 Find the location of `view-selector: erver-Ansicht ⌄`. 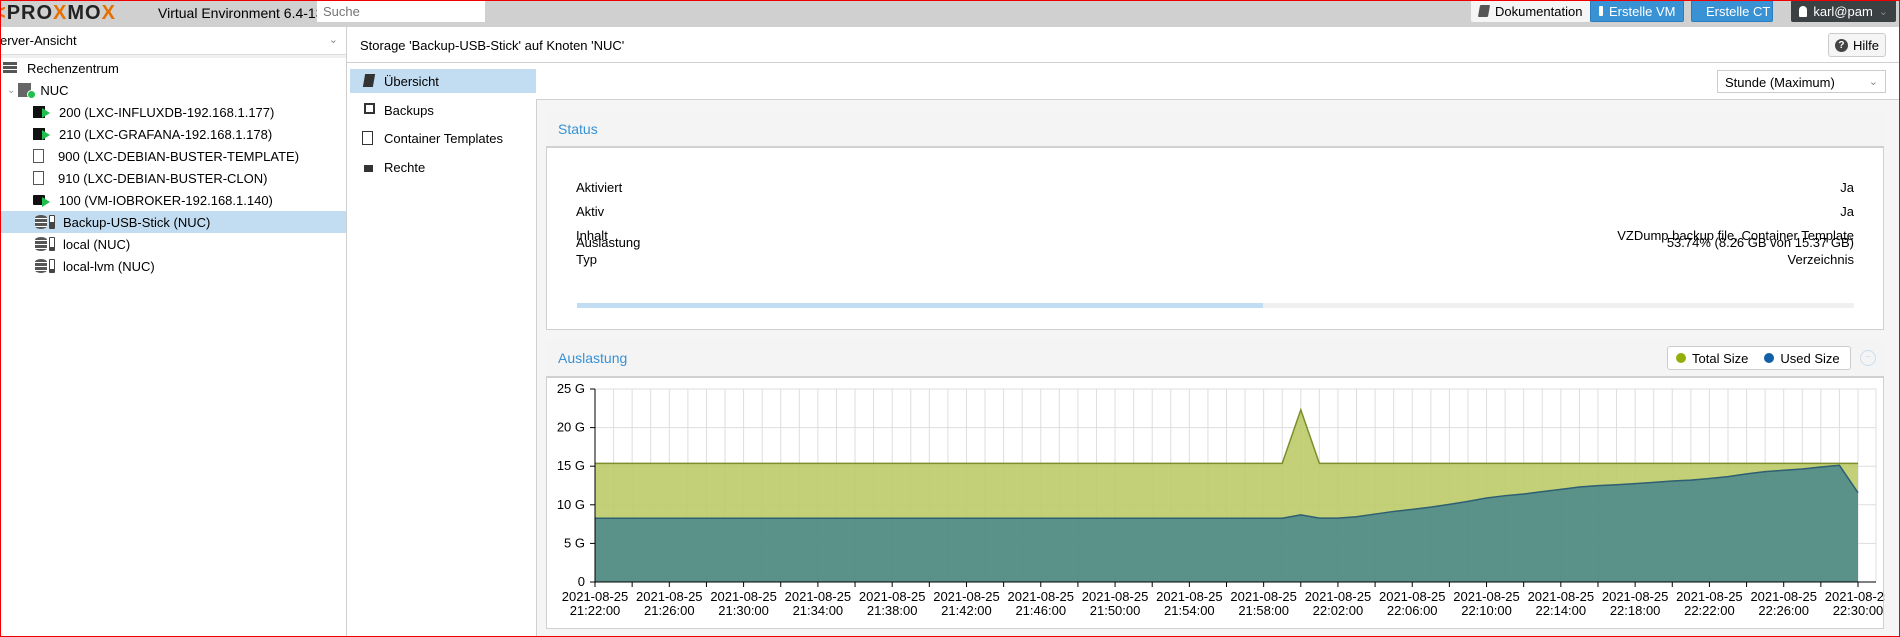

view-selector: erver-Ansicht ⌄ is located at coordinates (173, 41).